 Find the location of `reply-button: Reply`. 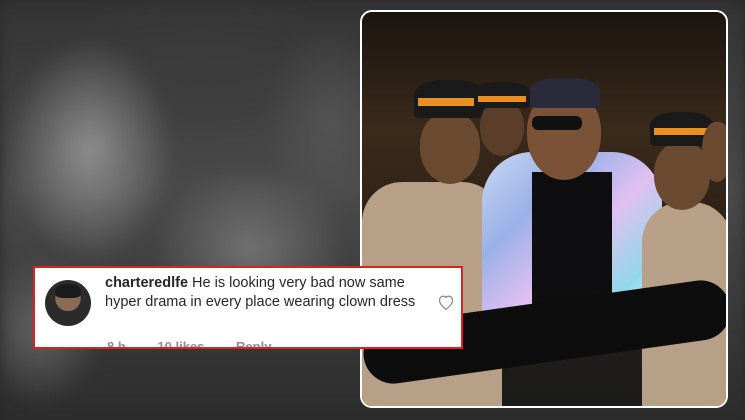

reply-button: Reply is located at coordinates (253, 343).